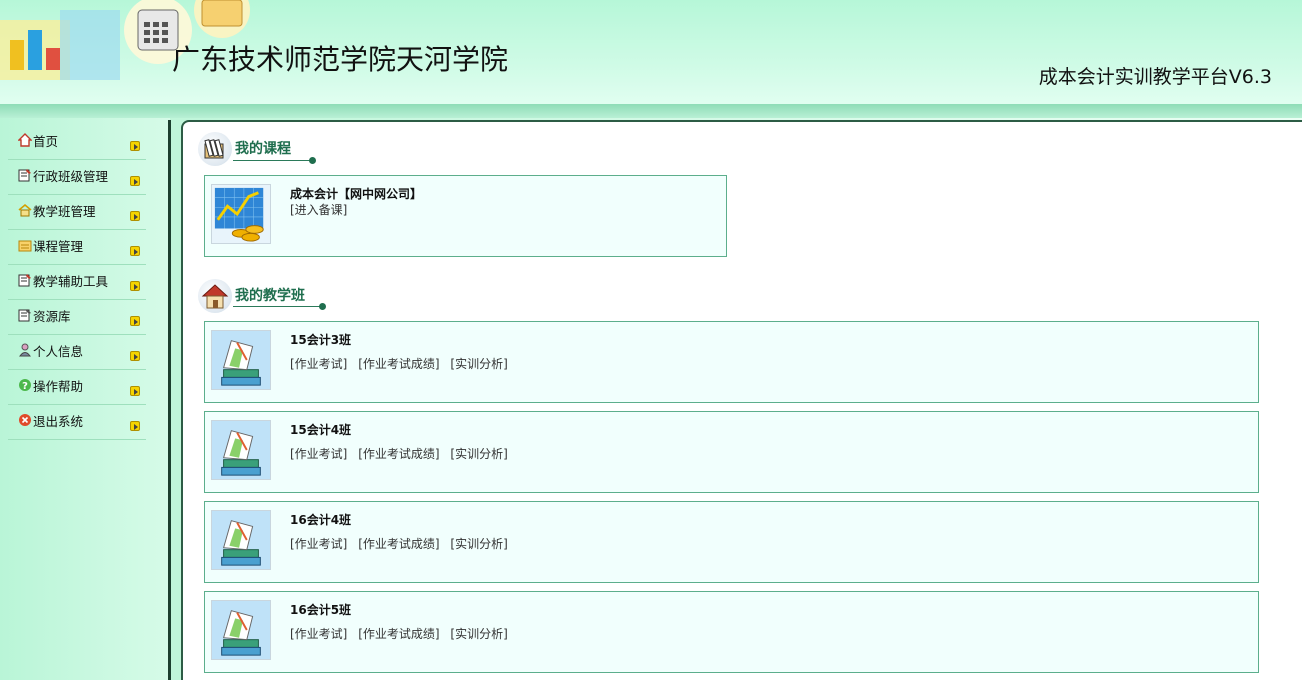 This screenshot has height=680, width=1302. What do you see at coordinates (465, 216) in the screenshot?
I see `course-card: 成本会计【网中网公司】 [进入备课]` at bounding box center [465, 216].